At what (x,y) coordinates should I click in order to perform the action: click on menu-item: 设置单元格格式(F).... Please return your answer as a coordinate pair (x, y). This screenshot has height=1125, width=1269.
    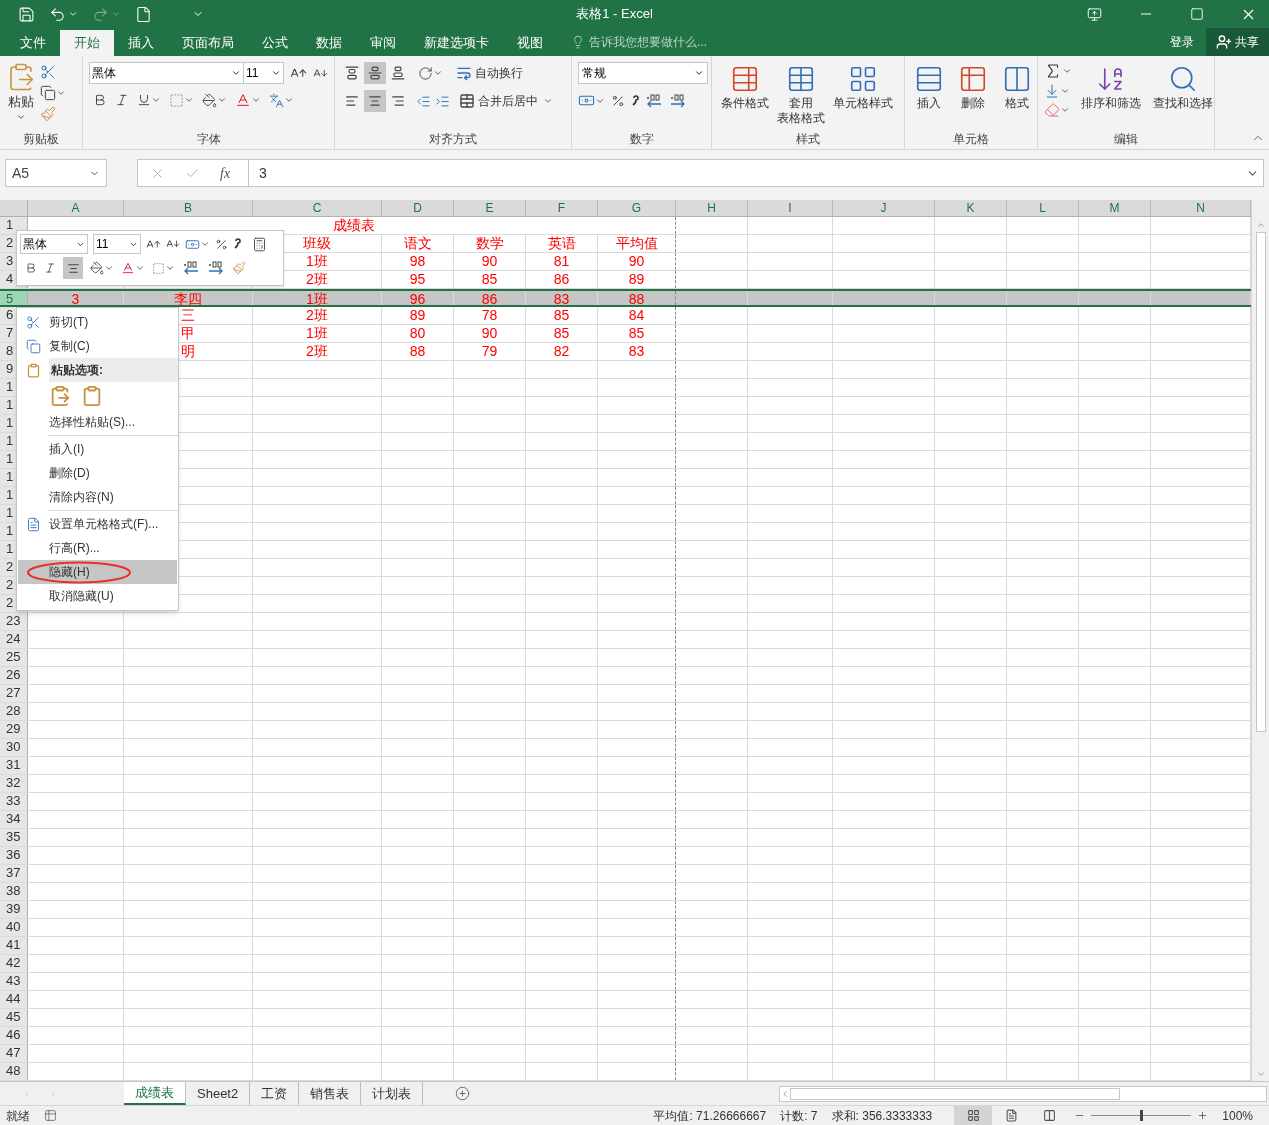
    Looking at the image, I should click on (97, 524).